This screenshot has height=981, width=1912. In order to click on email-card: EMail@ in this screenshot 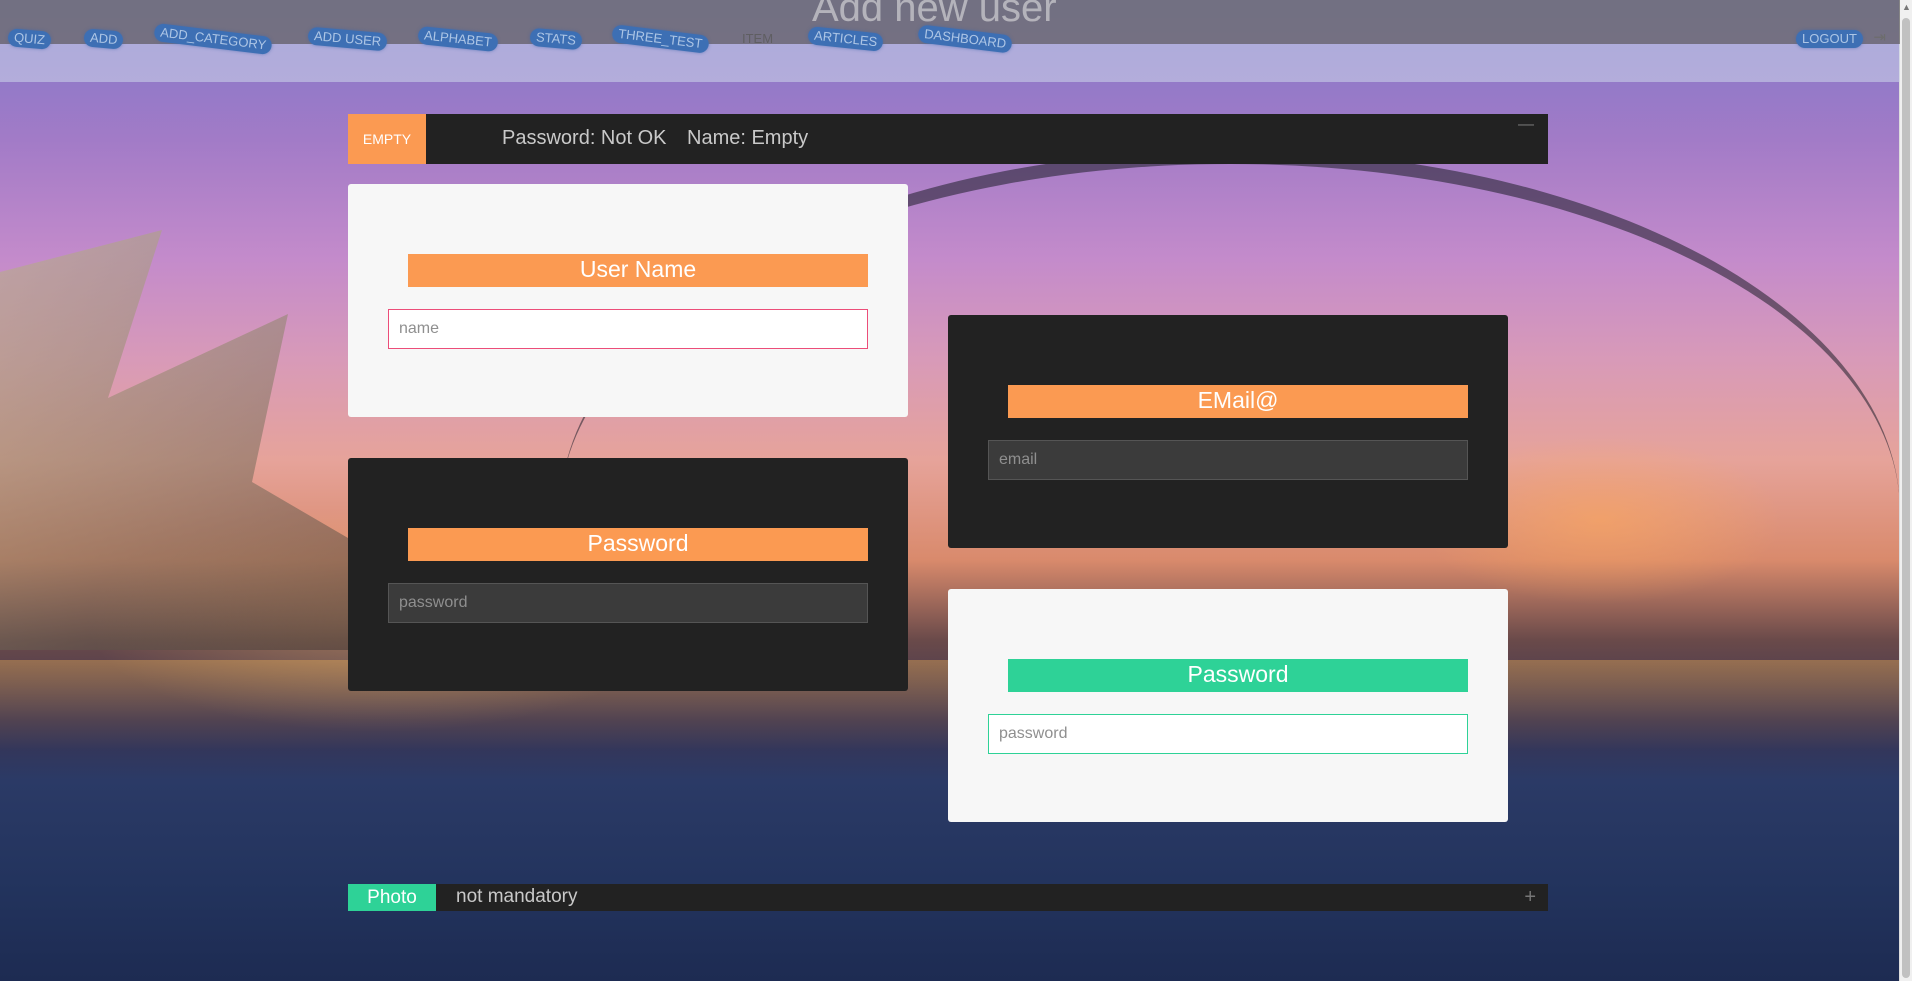, I will do `click(1228, 431)`.